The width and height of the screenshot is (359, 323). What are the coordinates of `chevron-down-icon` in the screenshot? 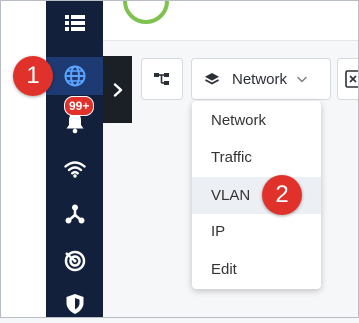 It's located at (302, 79).